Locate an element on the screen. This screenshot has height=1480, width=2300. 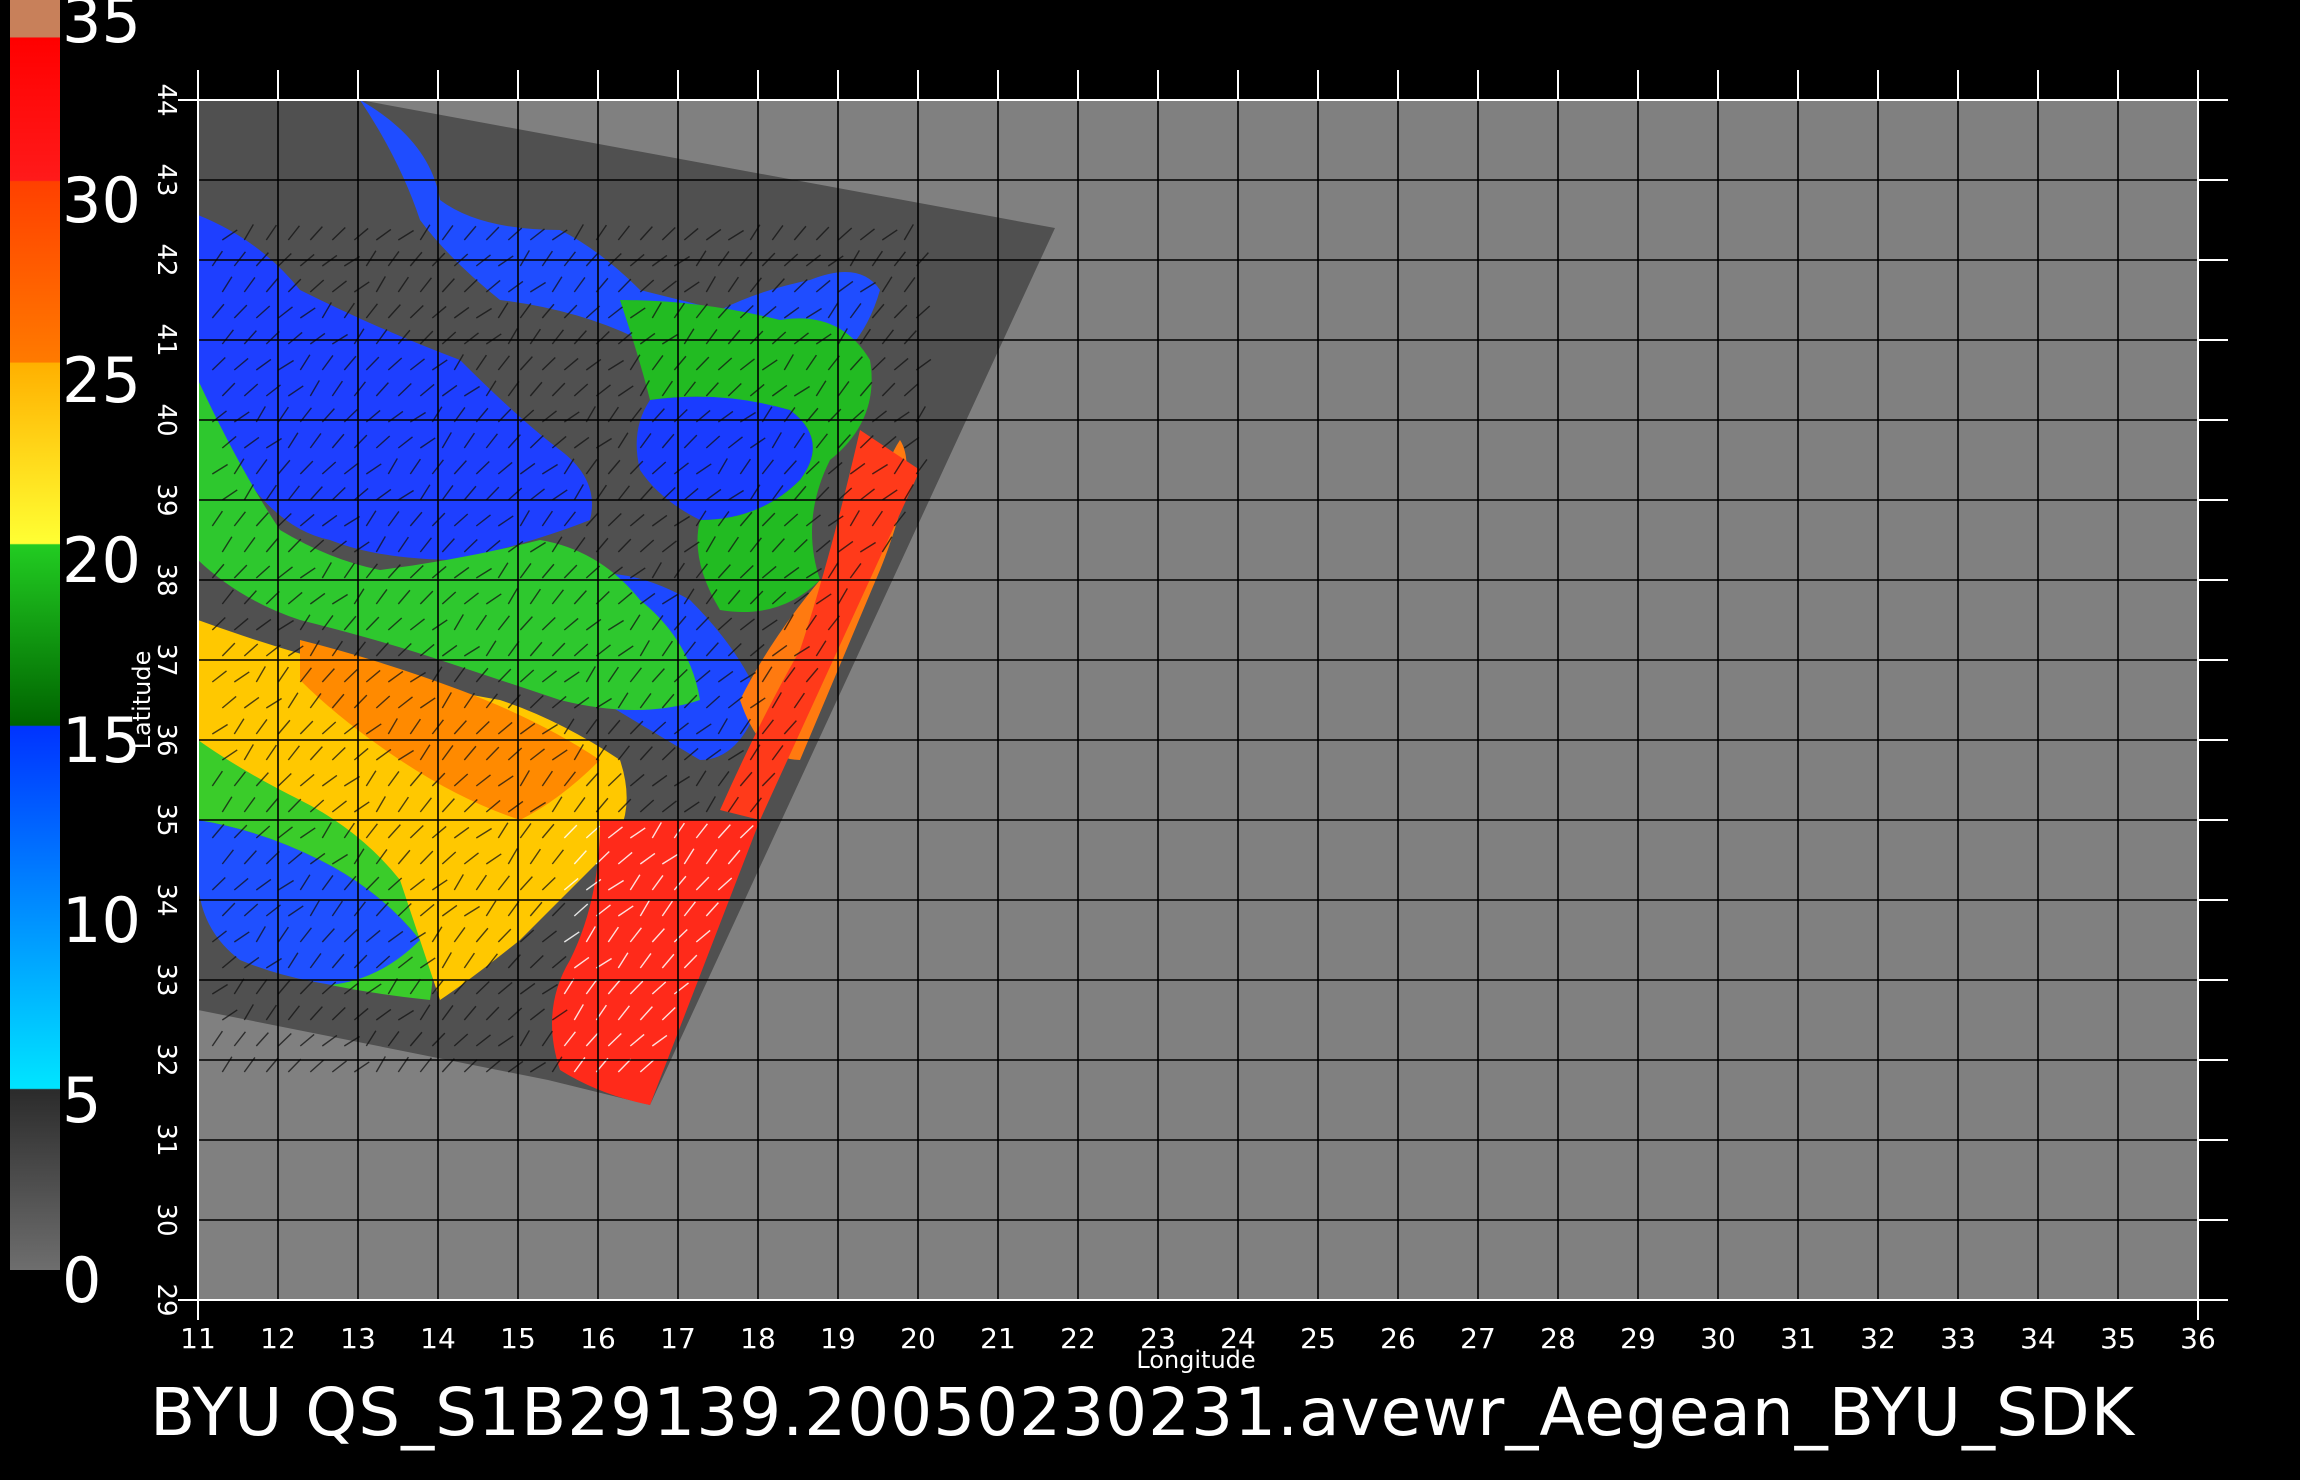
lon-tick-label: 18 is located at coordinates (758, 1338).